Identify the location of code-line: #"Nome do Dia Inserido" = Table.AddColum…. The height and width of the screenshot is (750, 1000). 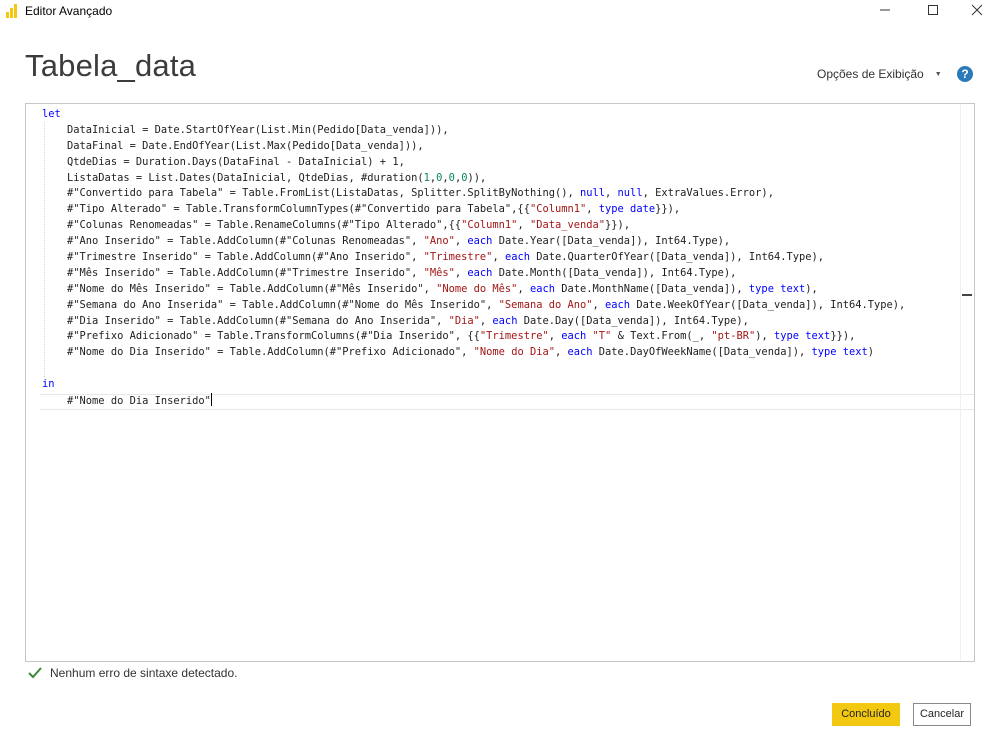
(458, 352).